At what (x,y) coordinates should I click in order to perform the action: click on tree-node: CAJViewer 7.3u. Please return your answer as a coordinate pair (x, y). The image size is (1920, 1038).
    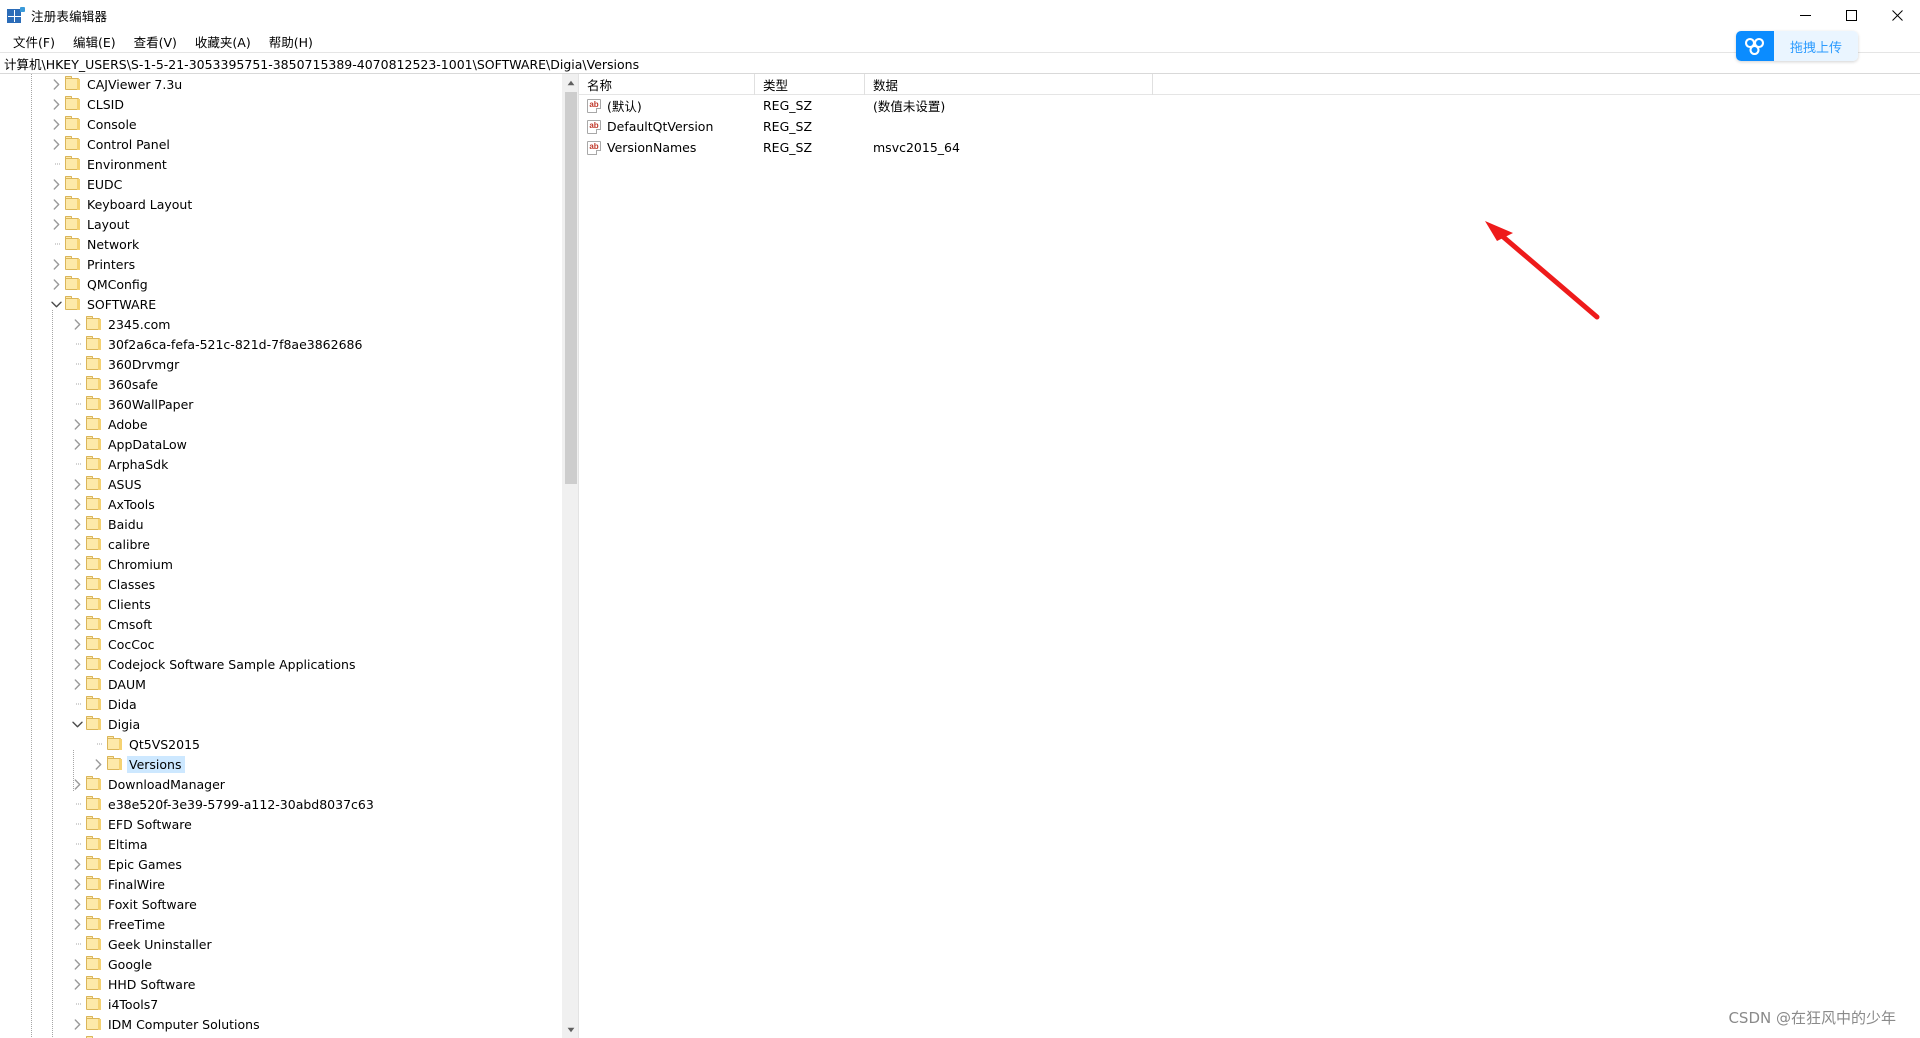
    Looking at the image, I should click on (281, 84).